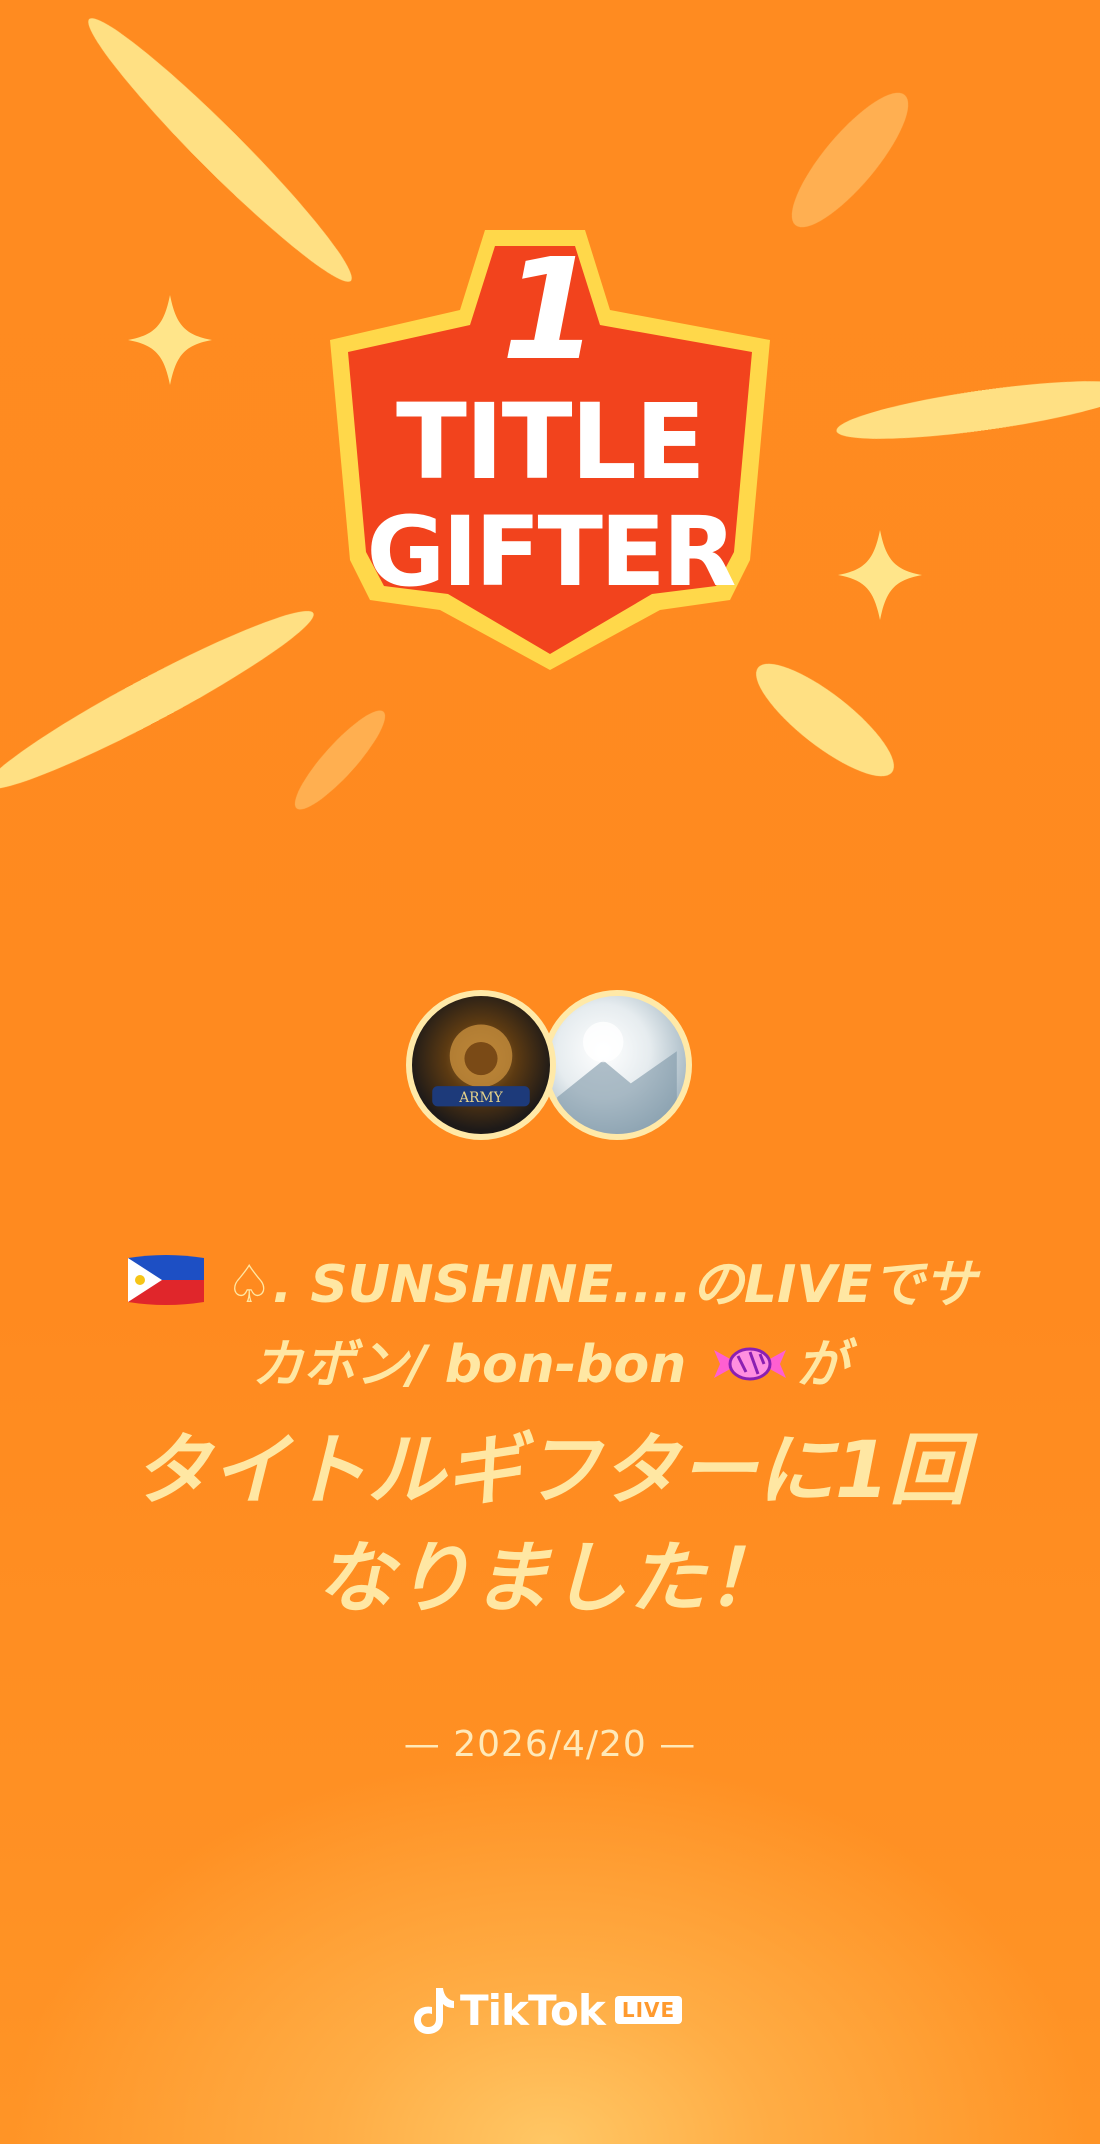 The image size is (1100, 2144). I want to click on army-lion-avatar: ARMY, so click(481, 1065).